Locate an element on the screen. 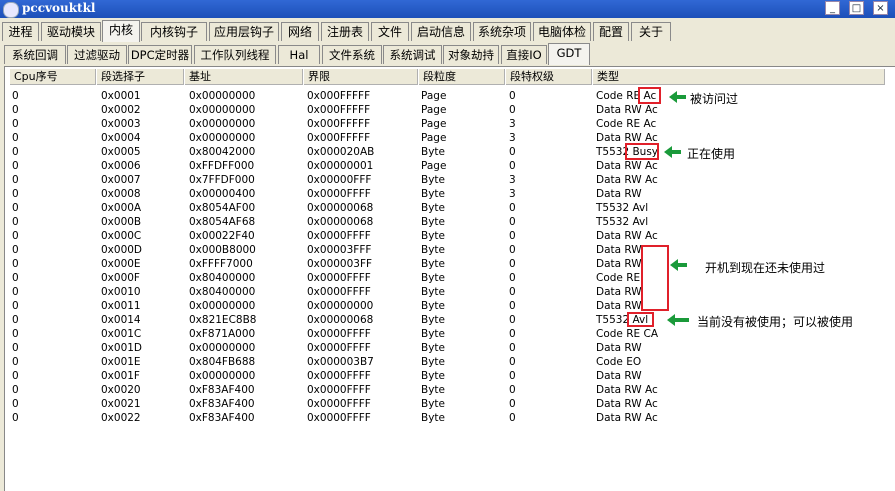 This screenshot has width=895, height=491. table-row: 0 0x001D 0x00000000 0x0000FFFF Byte 0 Data RW is located at coordinates (445, 348).